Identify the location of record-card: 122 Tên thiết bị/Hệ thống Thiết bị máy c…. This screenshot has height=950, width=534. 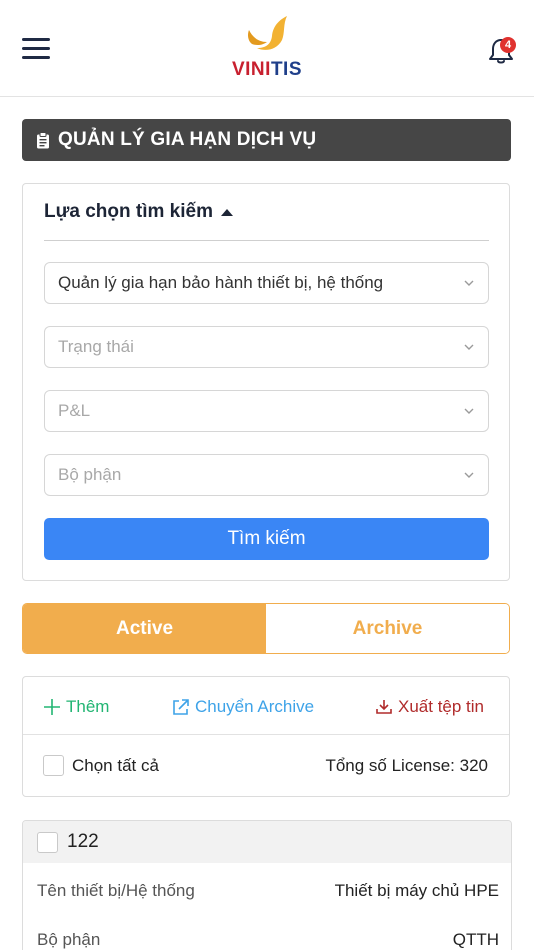
(267, 885).